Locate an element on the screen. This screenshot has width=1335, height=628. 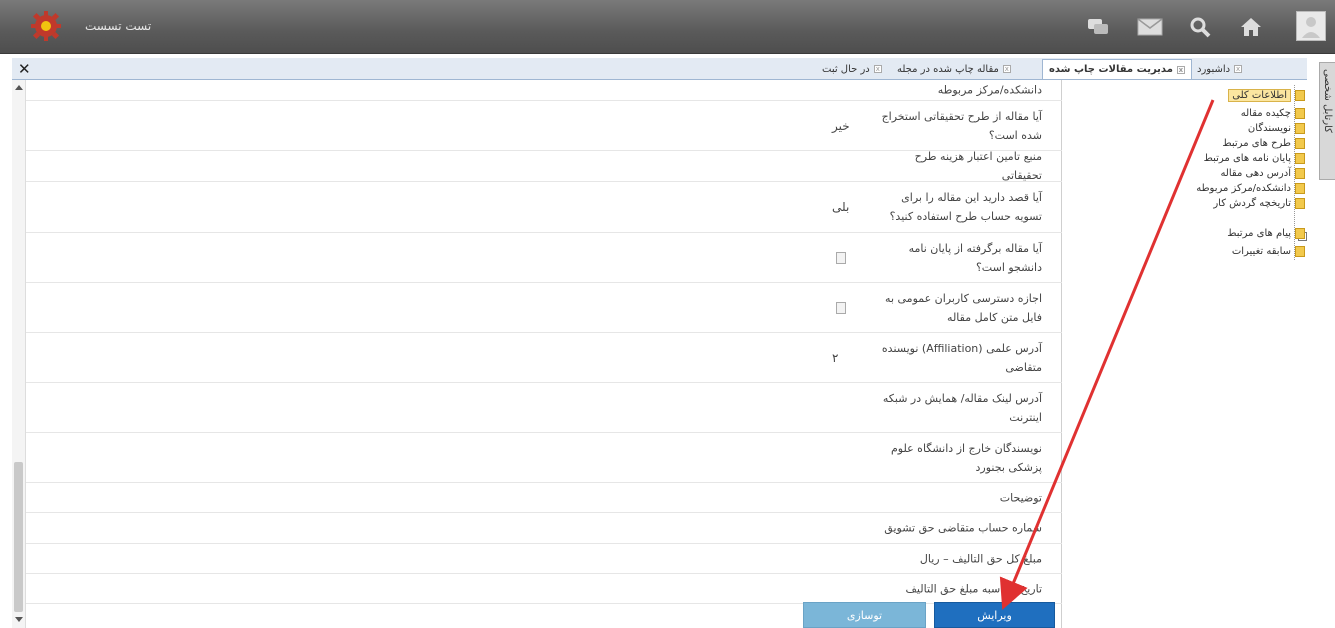
tree-item-authors: نویسندگان is located at coordinates (1276, 128).